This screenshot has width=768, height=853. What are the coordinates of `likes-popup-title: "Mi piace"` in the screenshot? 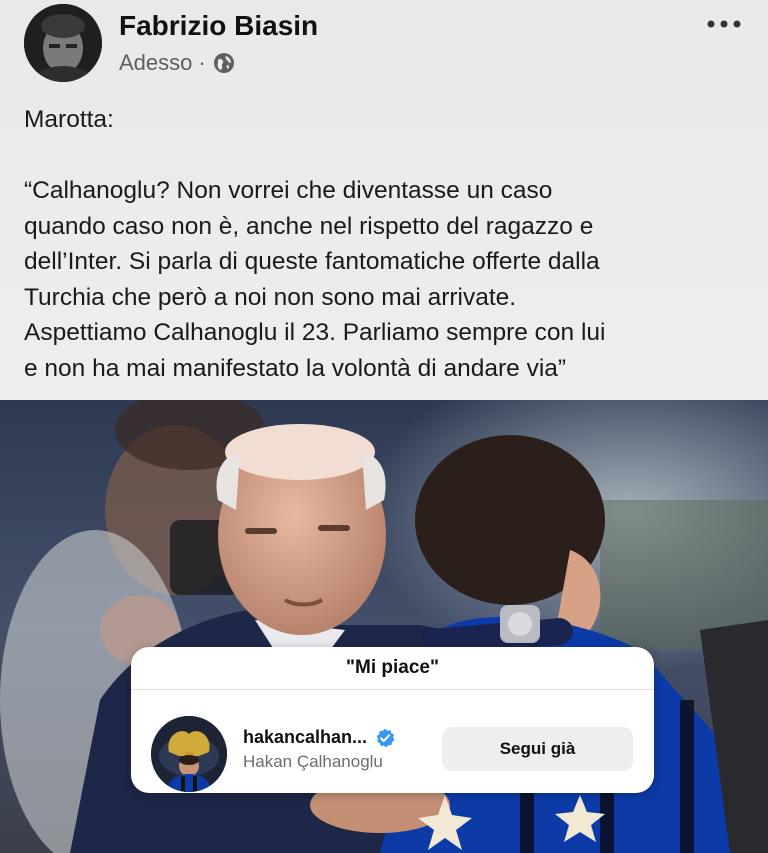 It's located at (392, 668).